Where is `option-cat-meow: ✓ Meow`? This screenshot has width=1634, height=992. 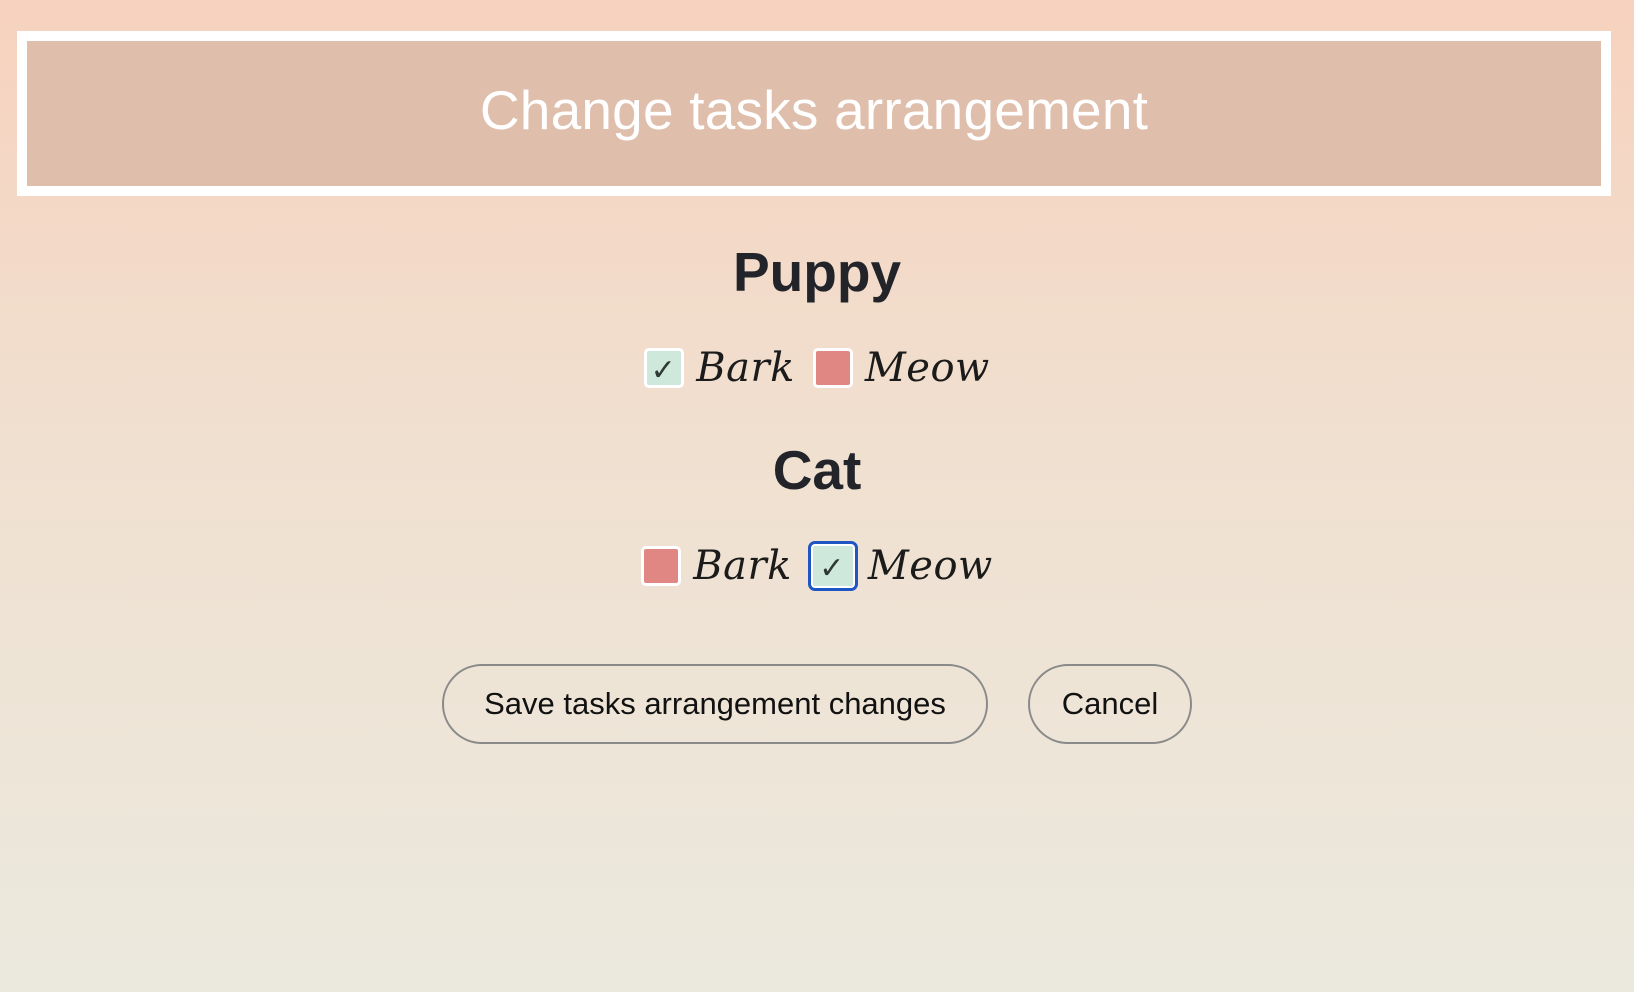
option-cat-meow: ✓ Meow is located at coordinates (900, 566).